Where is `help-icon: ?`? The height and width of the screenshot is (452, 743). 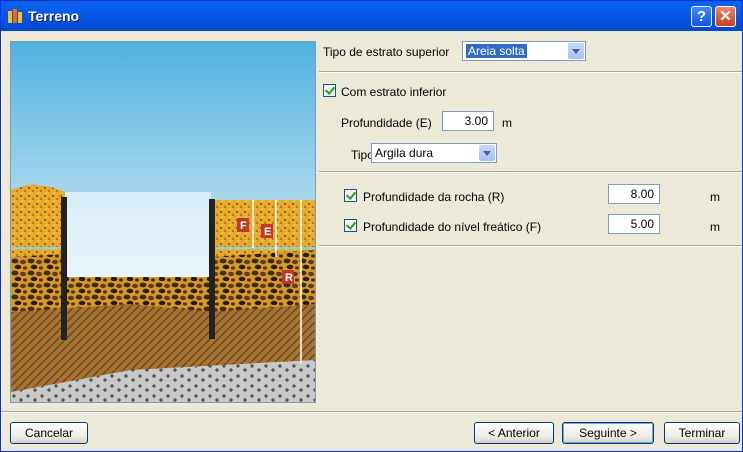
help-icon: ? is located at coordinates (701, 16).